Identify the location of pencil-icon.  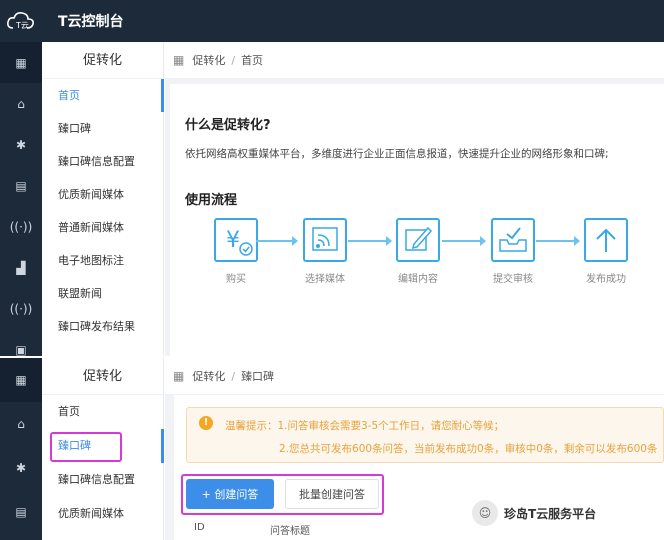
(418, 240).